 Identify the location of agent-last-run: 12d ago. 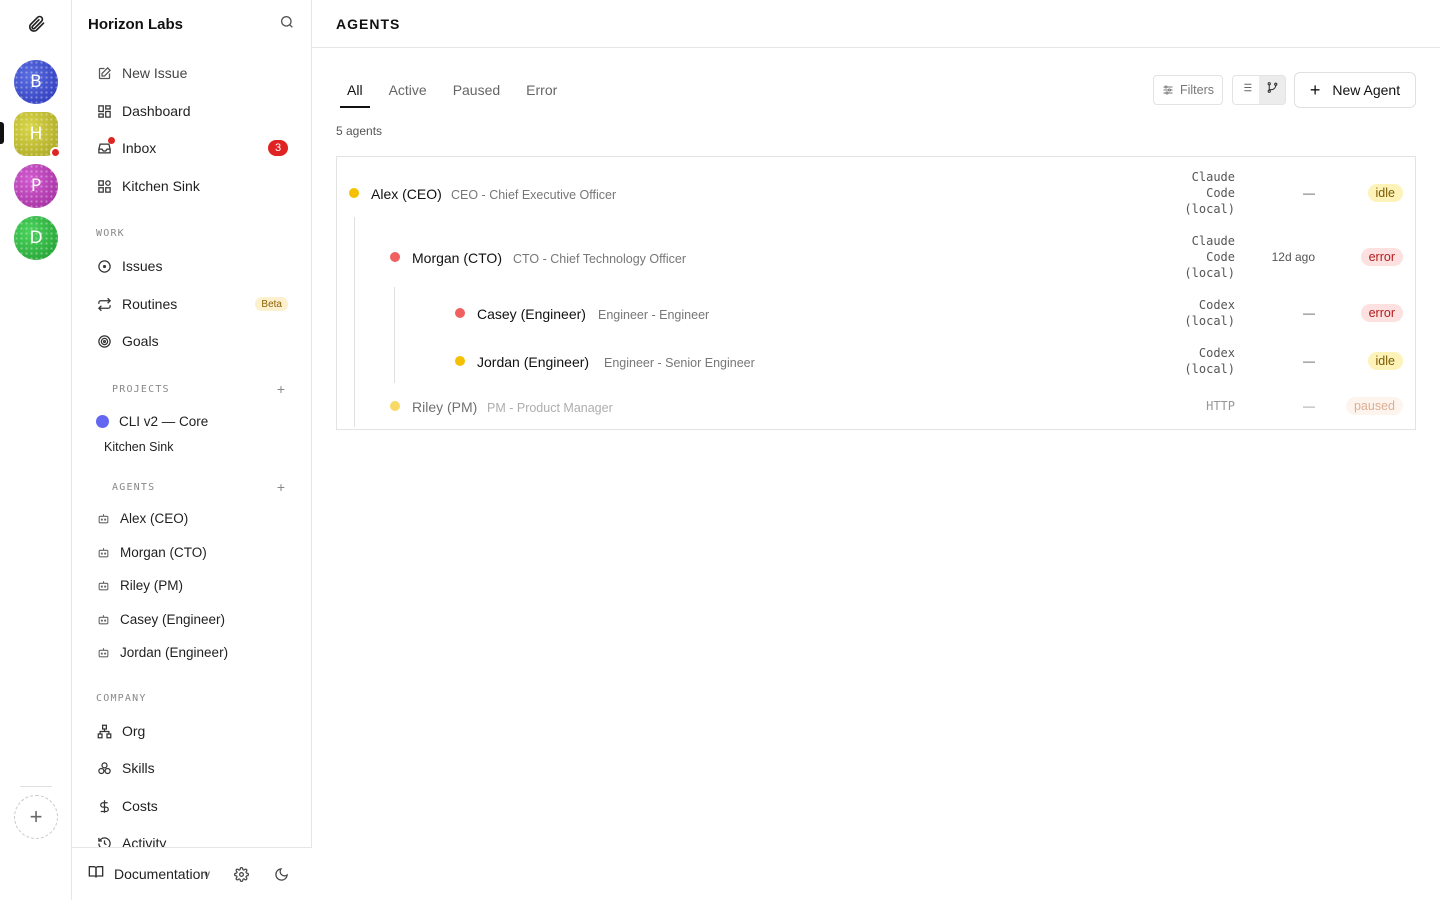
(1293, 257).